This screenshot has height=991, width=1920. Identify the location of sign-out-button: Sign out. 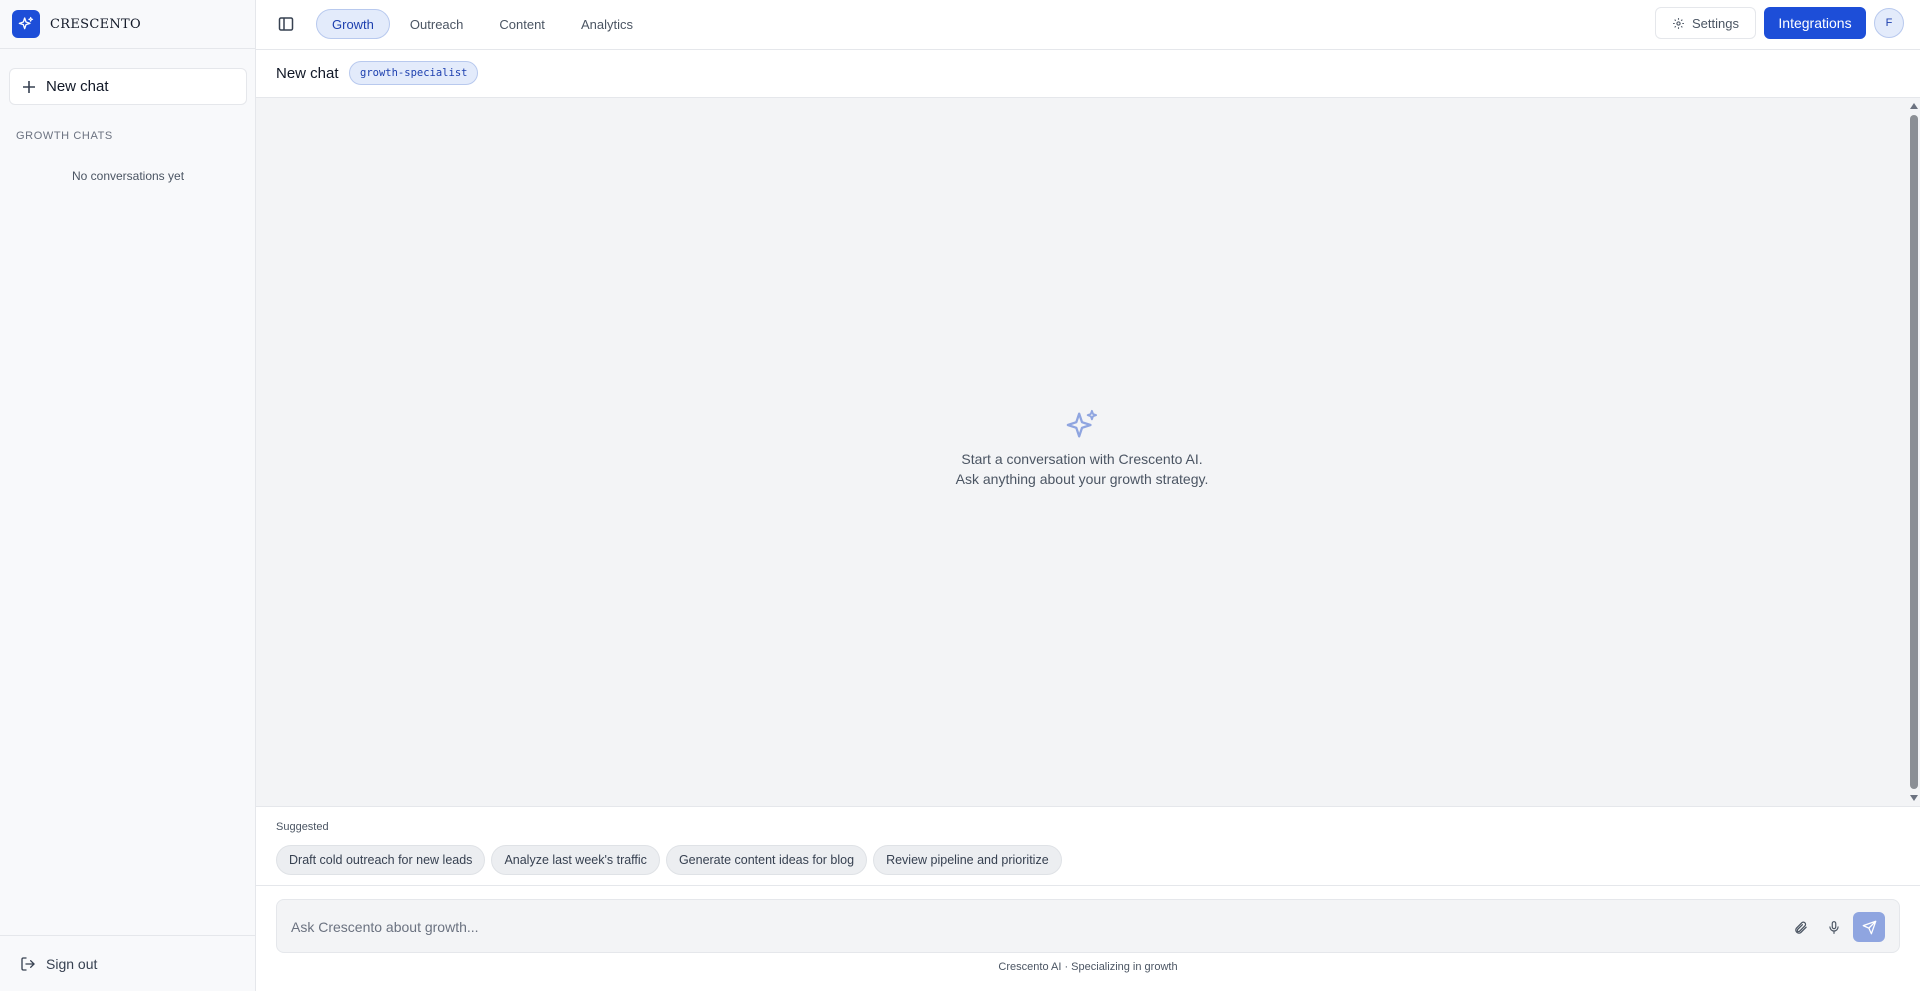
(128, 963).